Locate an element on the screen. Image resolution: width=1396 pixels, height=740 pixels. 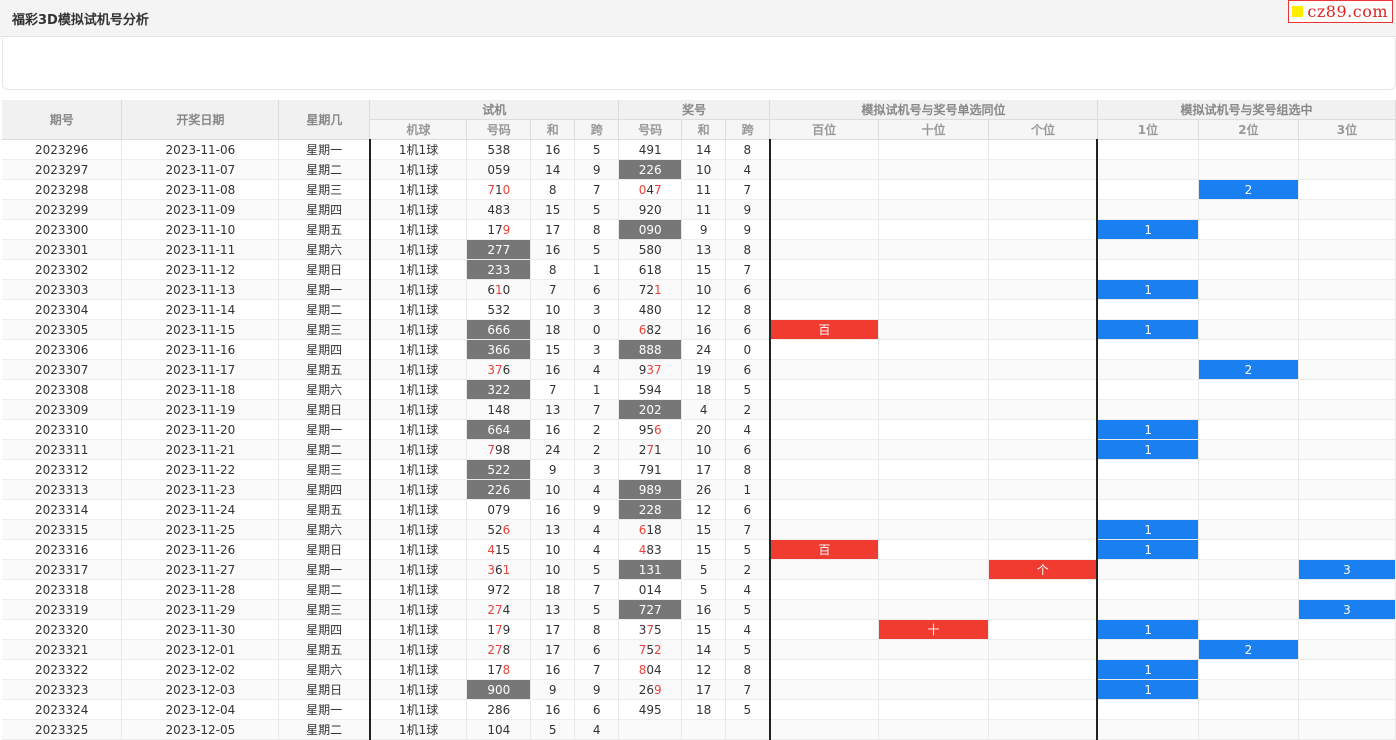
header-tens: 十位 is located at coordinates (934, 129).